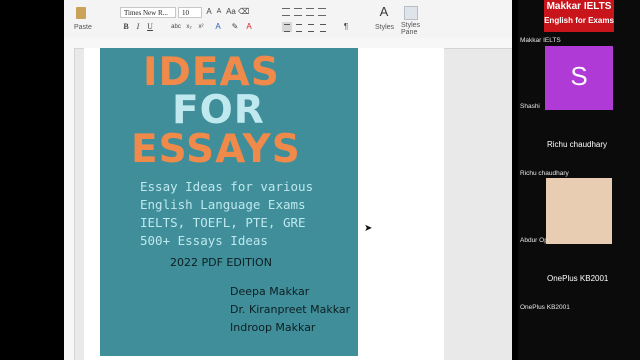 This screenshot has width=640, height=360. I want to click on list-buttons-group, so click(307, 11).